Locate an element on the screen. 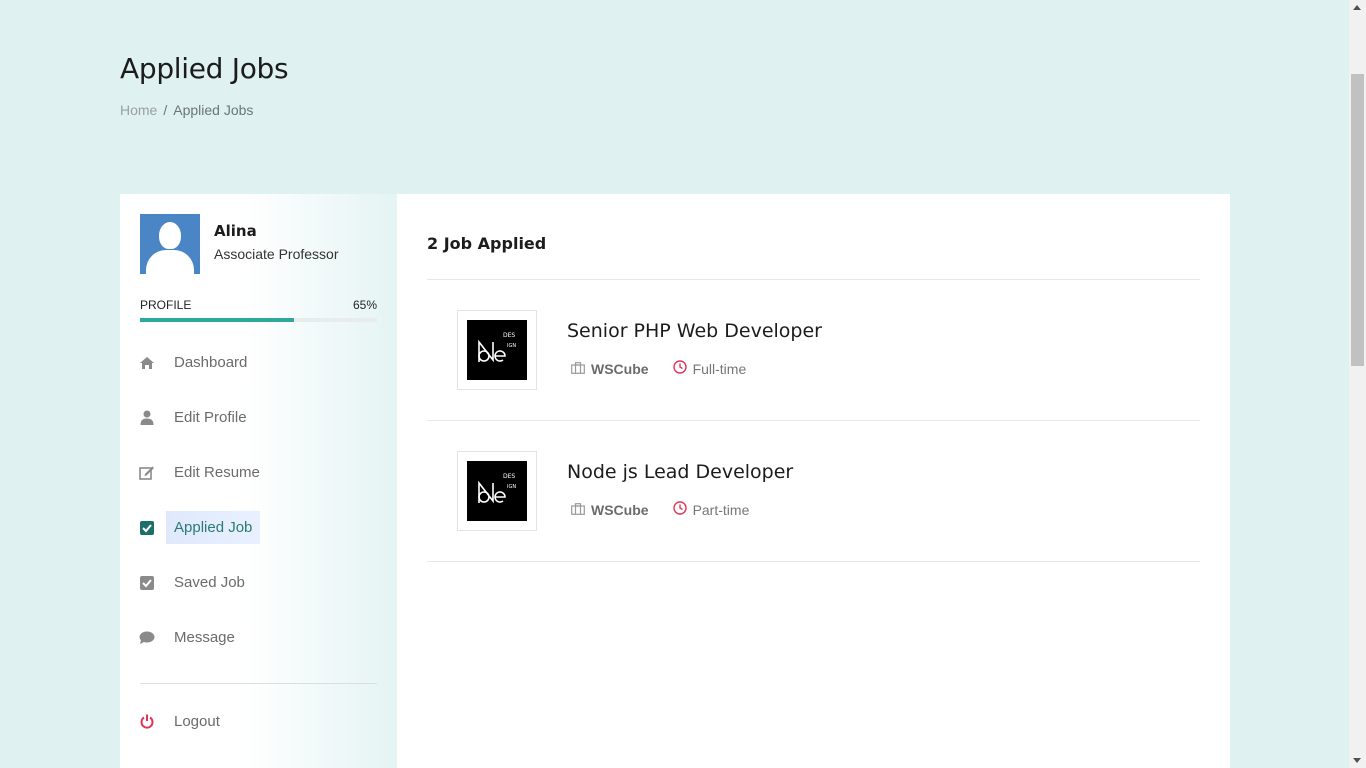 The height and width of the screenshot is (768, 1366). sidebar-item-label: Dashboard is located at coordinates (211, 362).